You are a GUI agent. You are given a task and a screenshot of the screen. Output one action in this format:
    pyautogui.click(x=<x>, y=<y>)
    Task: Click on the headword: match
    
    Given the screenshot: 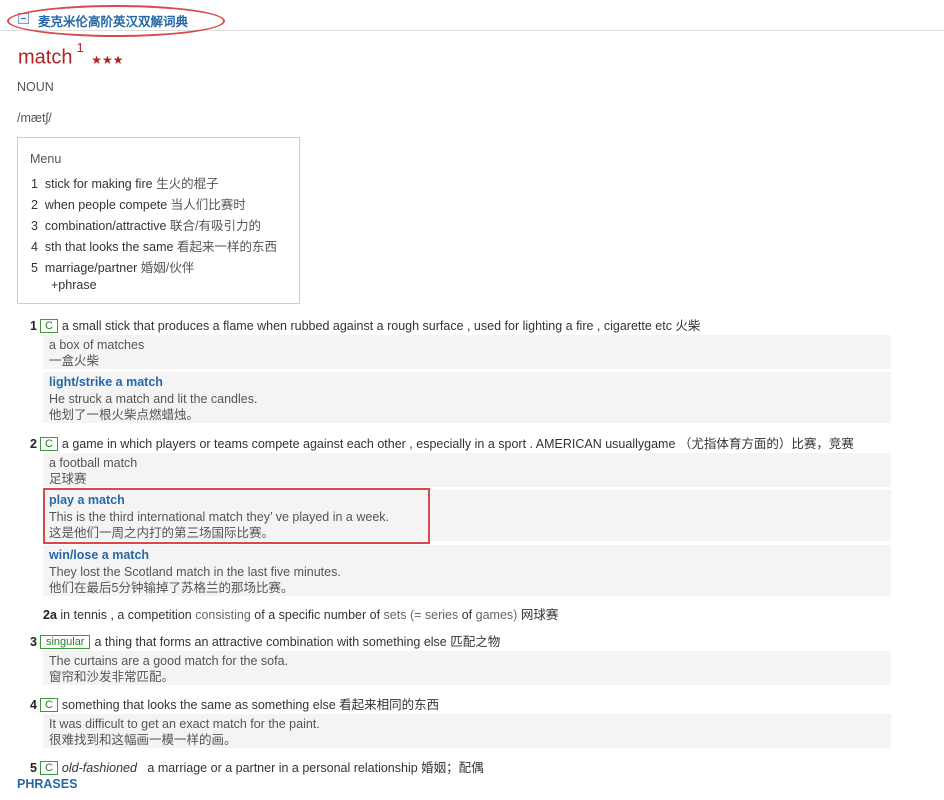 What is the action you would take?
    pyautogui.click(x=45, y=57)
    